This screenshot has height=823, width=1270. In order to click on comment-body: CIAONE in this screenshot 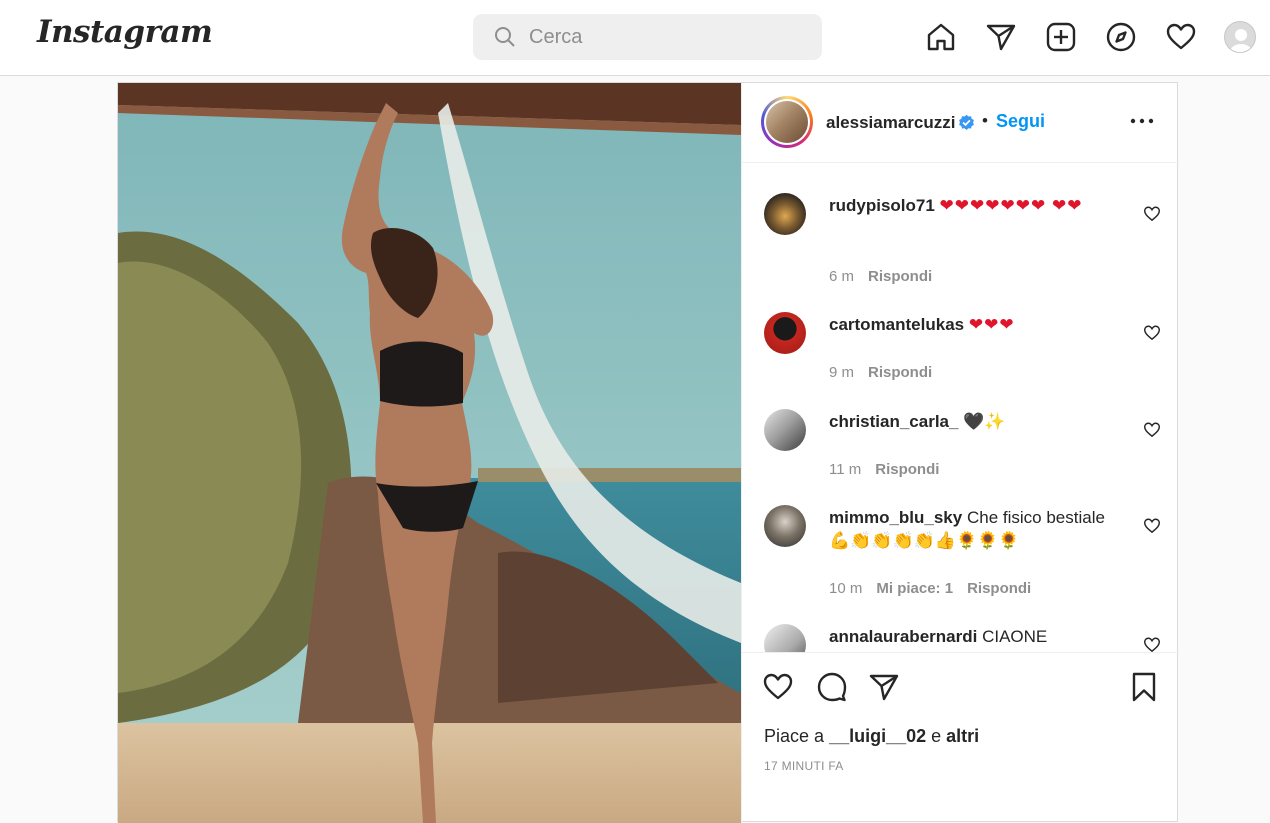, I will do `click(1015, 636)`.